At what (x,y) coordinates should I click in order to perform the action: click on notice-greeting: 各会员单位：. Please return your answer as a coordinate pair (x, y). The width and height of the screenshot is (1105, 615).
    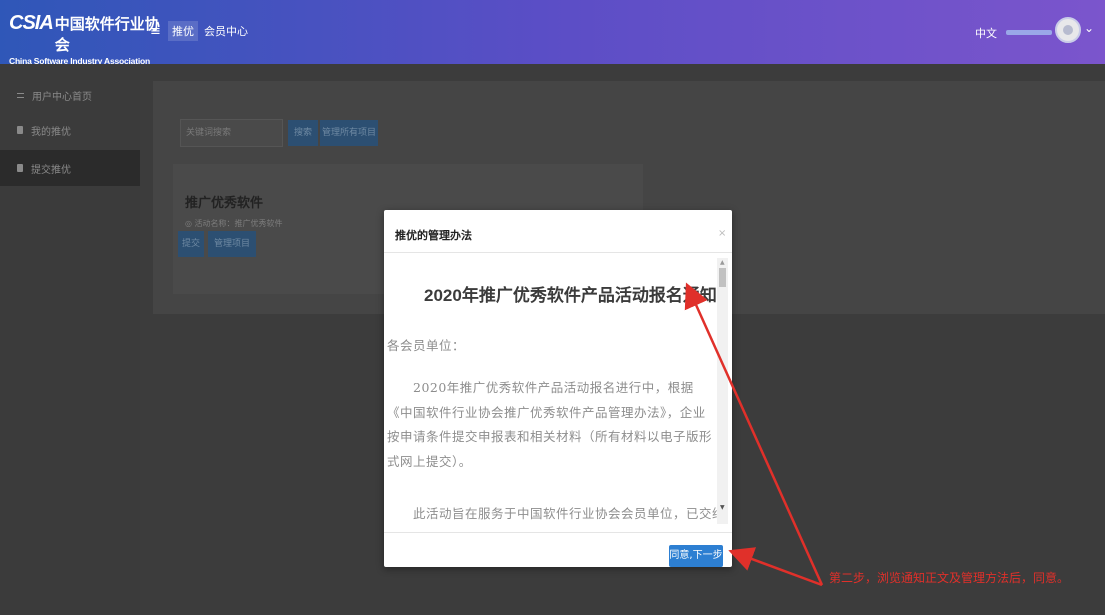
    Looking at the image, I should click on (426, 345).